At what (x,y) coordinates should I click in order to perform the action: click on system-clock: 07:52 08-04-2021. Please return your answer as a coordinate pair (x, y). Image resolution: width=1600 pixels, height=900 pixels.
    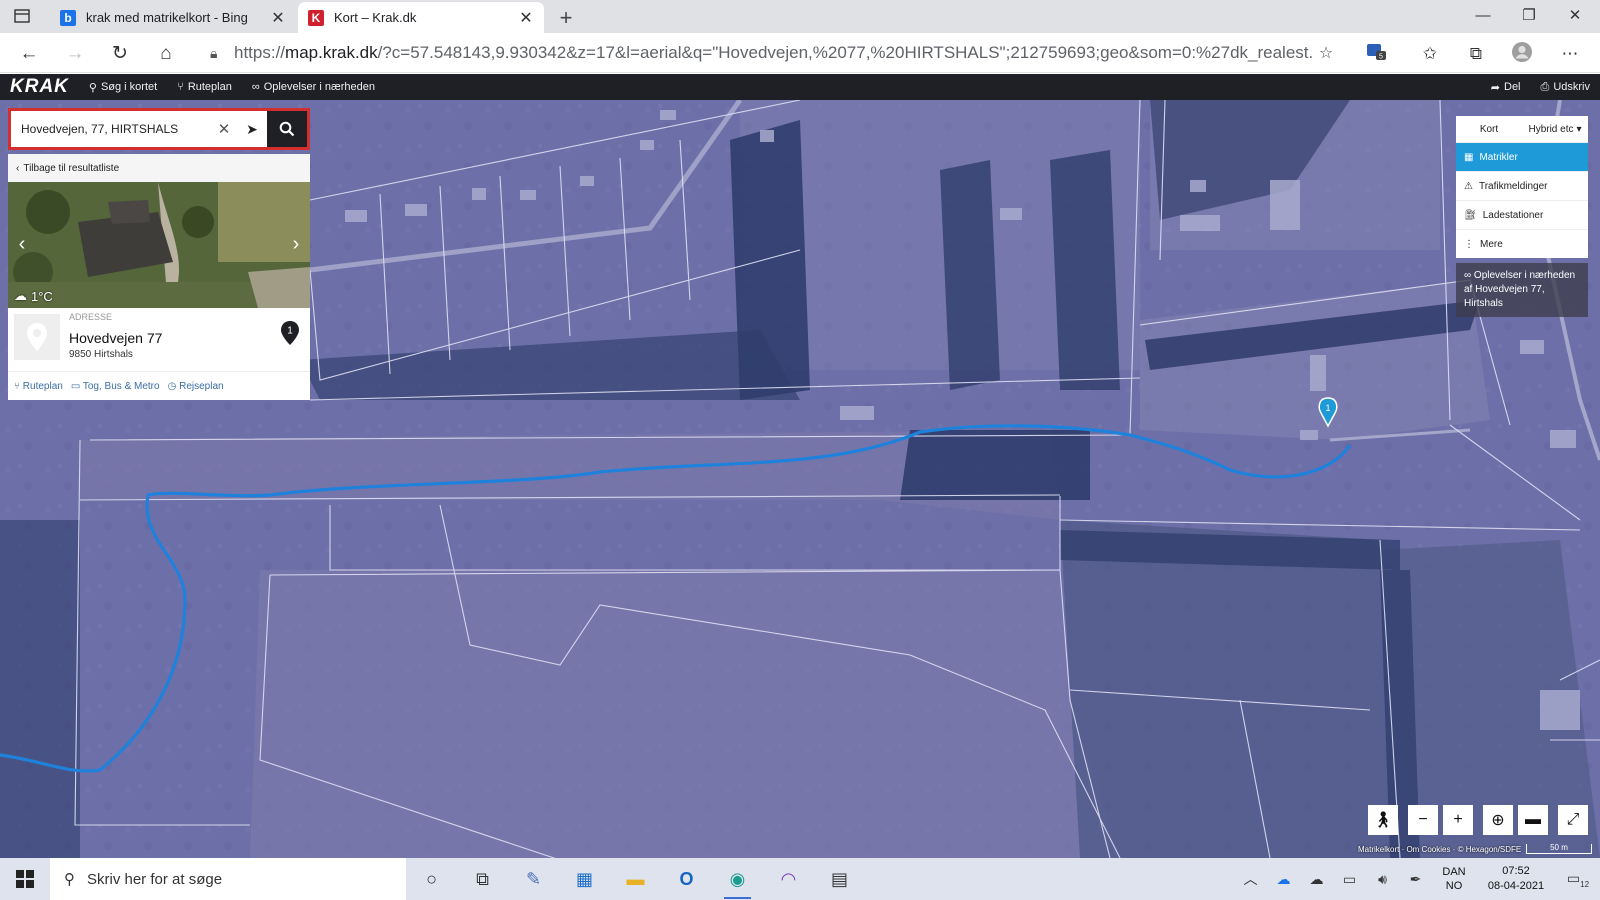
    Looking at the image, I should click on (1516, 879).